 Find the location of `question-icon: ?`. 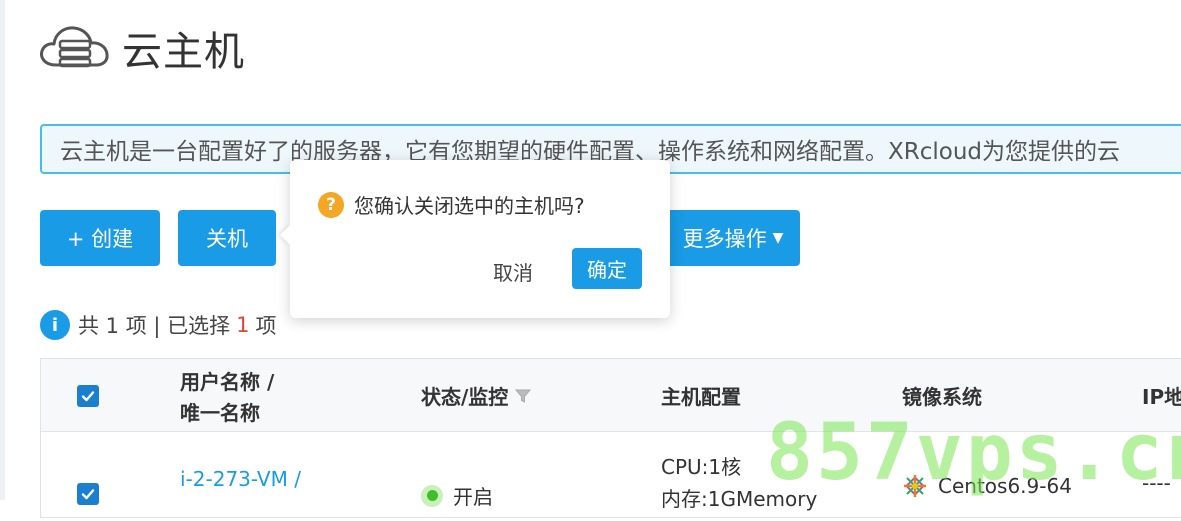

question-icon: ? is located at coordinates (331, 204).